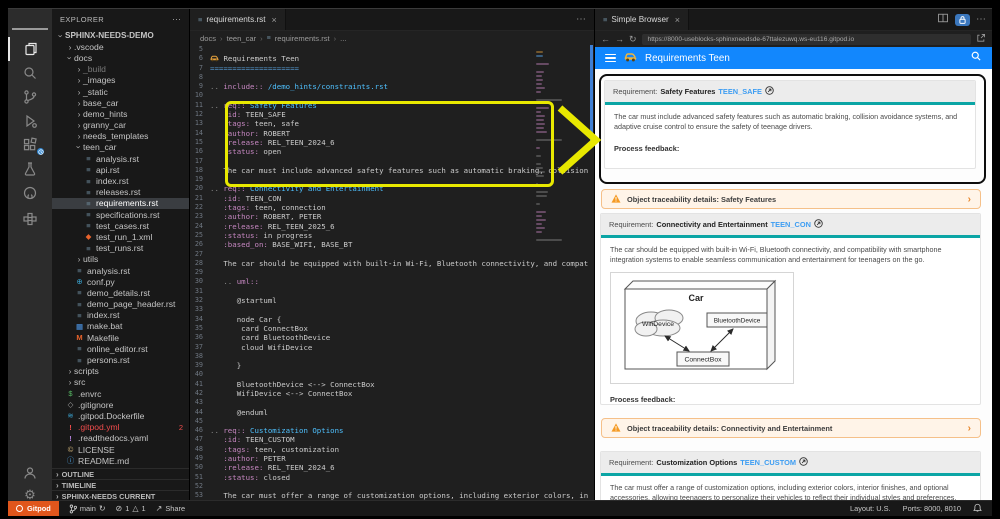  Describe the element at coordinates (392, 421) in the screenshot. I see `code-line-45: 45` at that location.